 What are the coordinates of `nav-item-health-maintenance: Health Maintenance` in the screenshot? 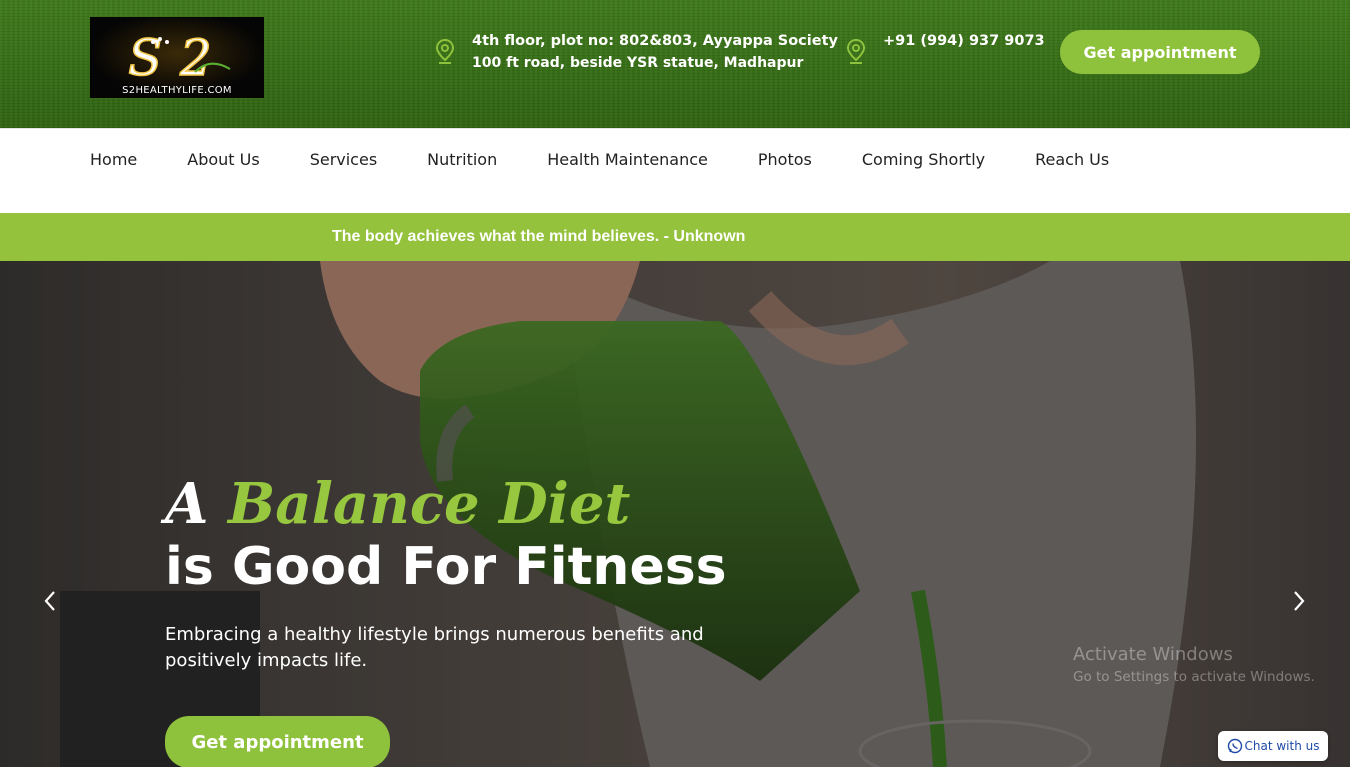 It's located at (627, 159).